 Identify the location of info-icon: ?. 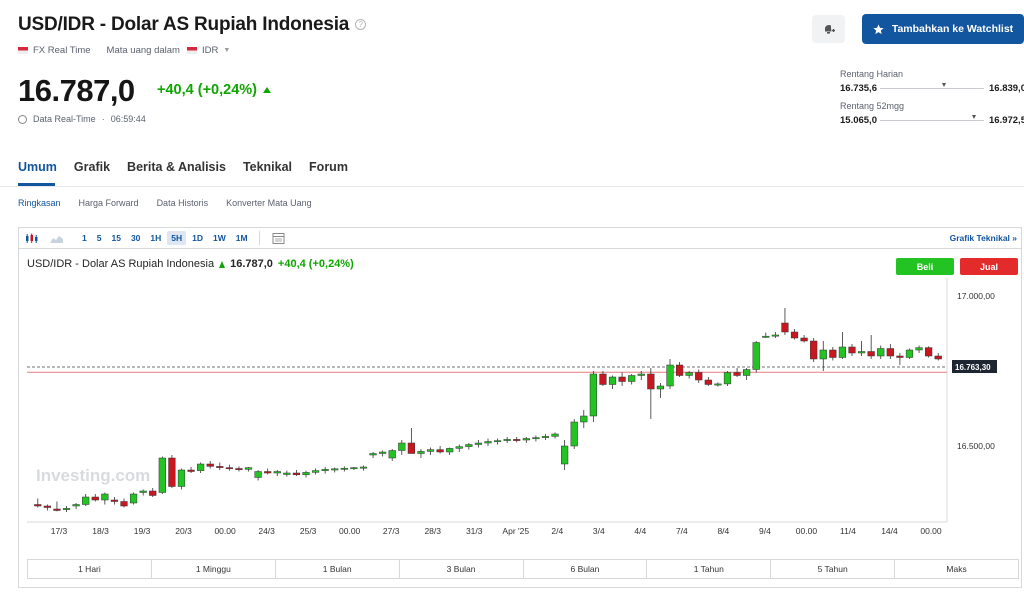
(361, 25).